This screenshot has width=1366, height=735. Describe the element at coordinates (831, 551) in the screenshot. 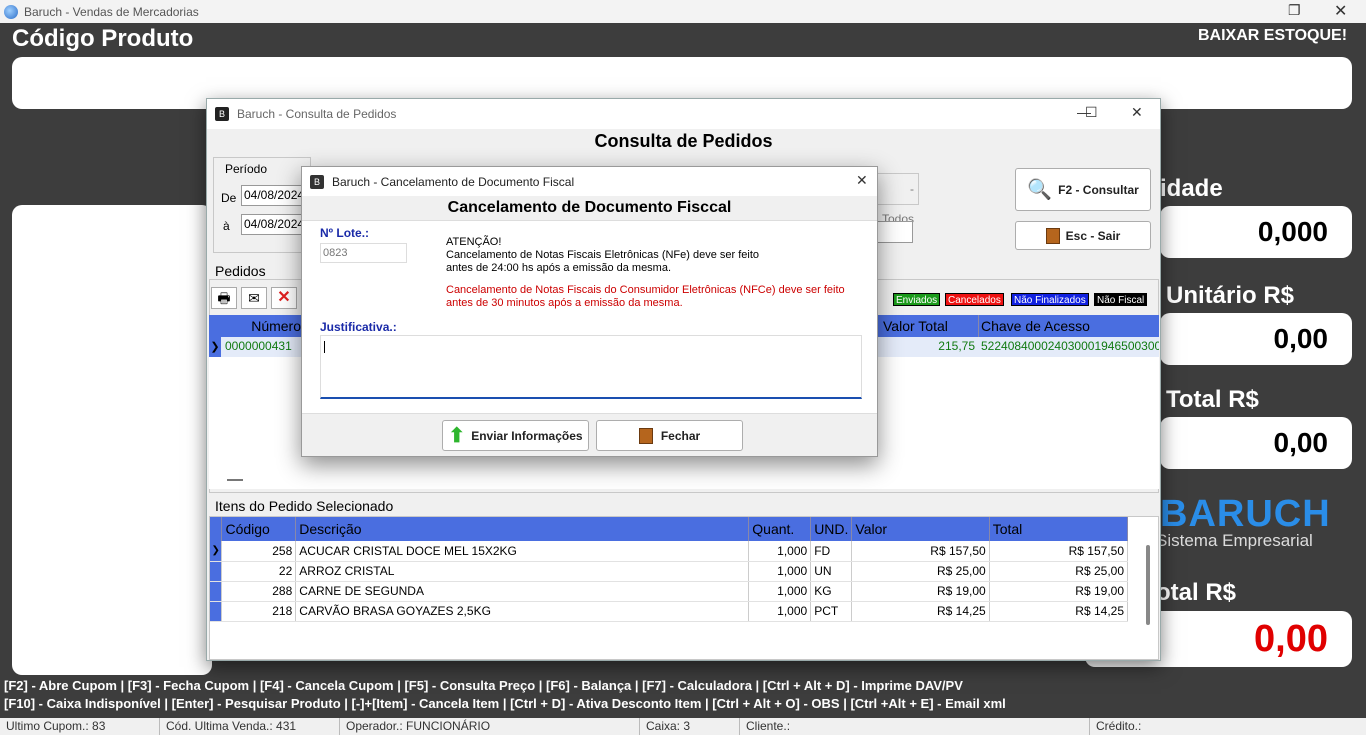

I see `item-und: FD` at that location.